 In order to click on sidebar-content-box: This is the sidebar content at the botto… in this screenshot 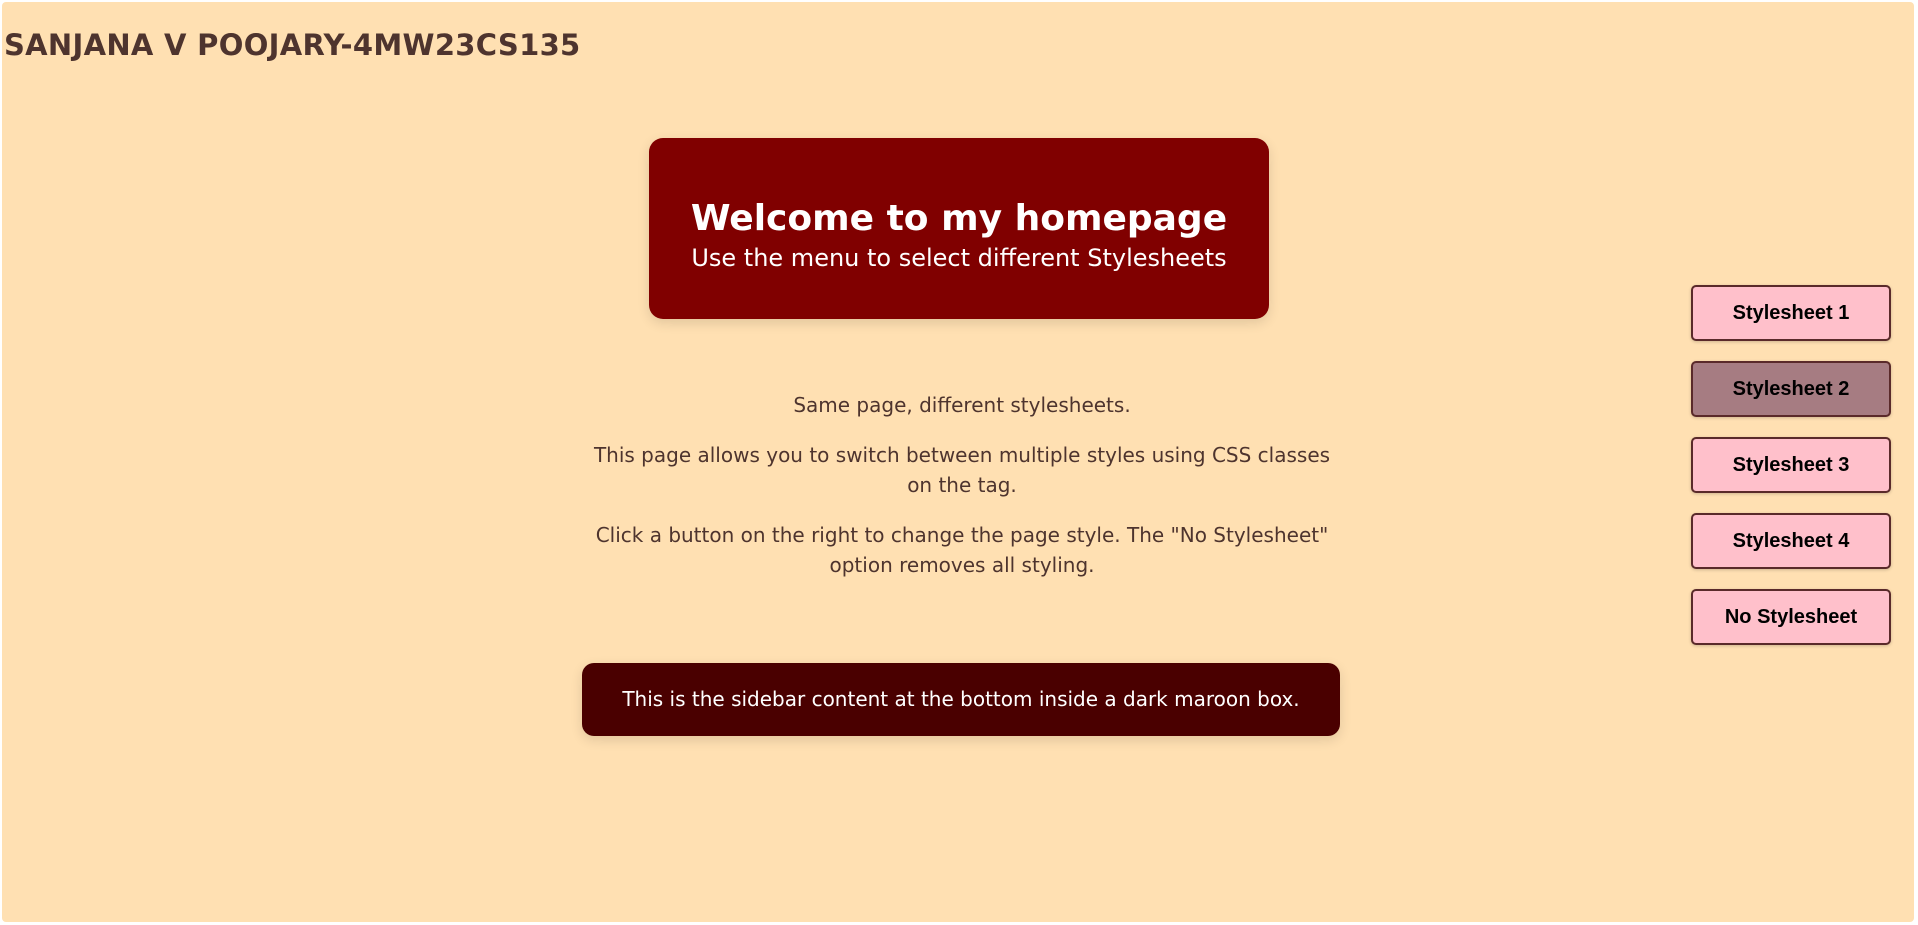, I will do `click(961, 699)`.